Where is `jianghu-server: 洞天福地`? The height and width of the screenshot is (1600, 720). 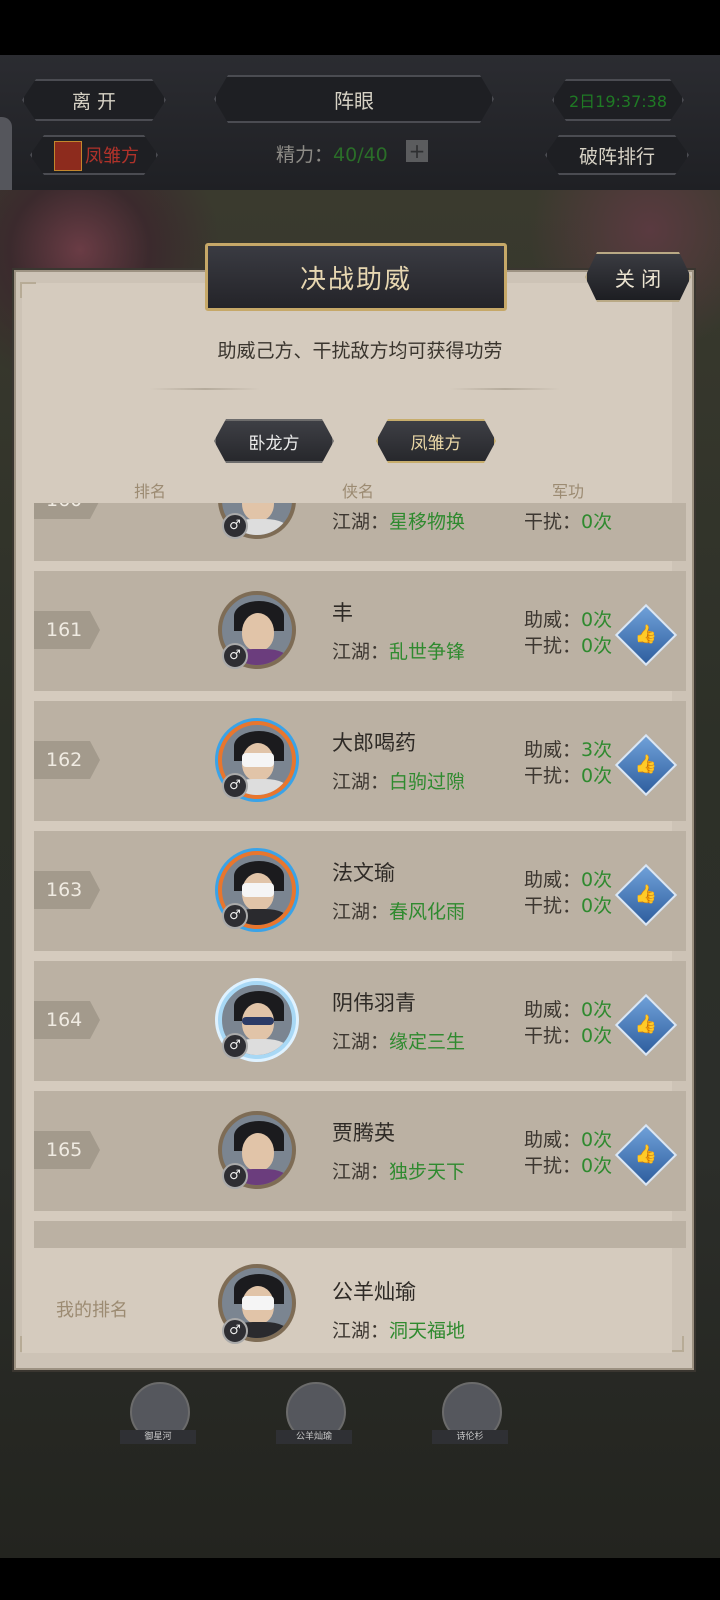 jianghu-server: 洞天福地 is located at coordinates (427, 1331).